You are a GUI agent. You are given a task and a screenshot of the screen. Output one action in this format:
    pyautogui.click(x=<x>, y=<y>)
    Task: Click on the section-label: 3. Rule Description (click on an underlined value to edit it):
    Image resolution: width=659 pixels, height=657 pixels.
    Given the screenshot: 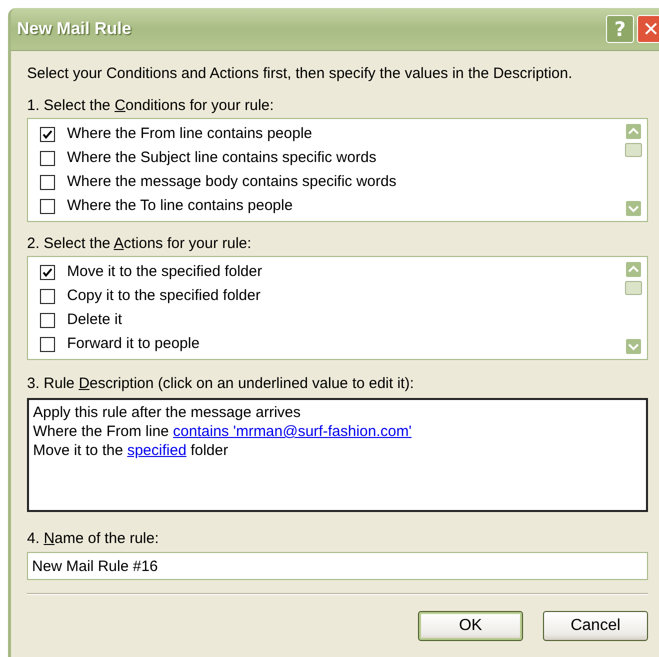 What is the action you would take?
    pyautogui.click(x=221, y=384)
    